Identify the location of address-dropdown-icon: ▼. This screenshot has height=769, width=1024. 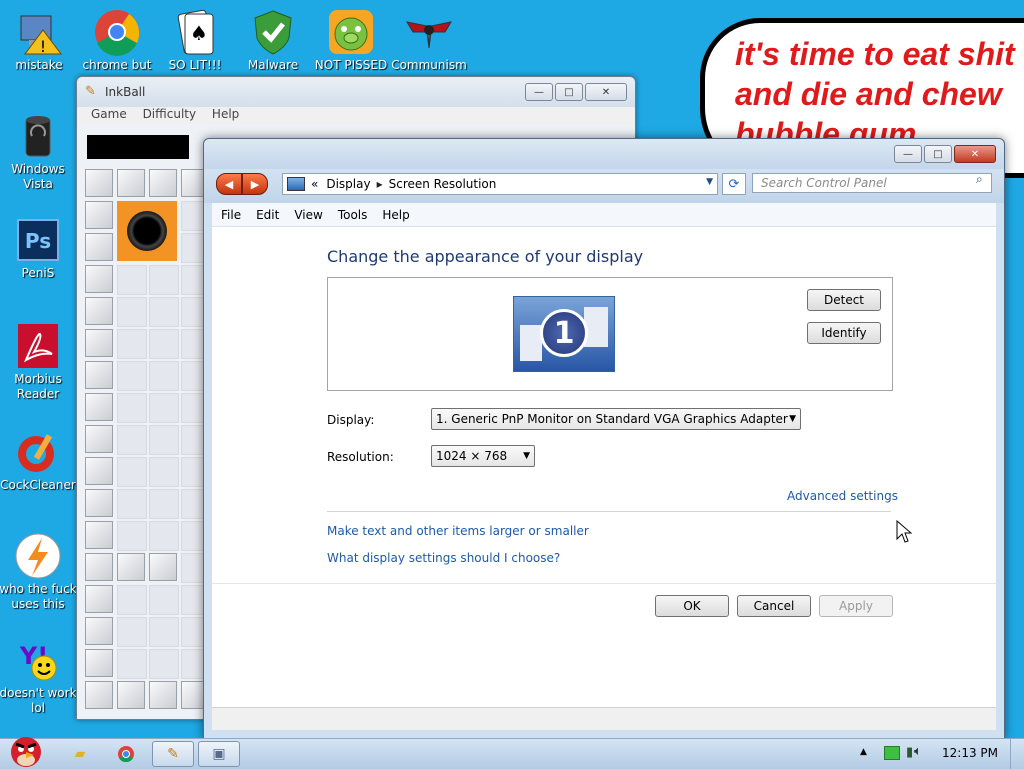
(709, 182).